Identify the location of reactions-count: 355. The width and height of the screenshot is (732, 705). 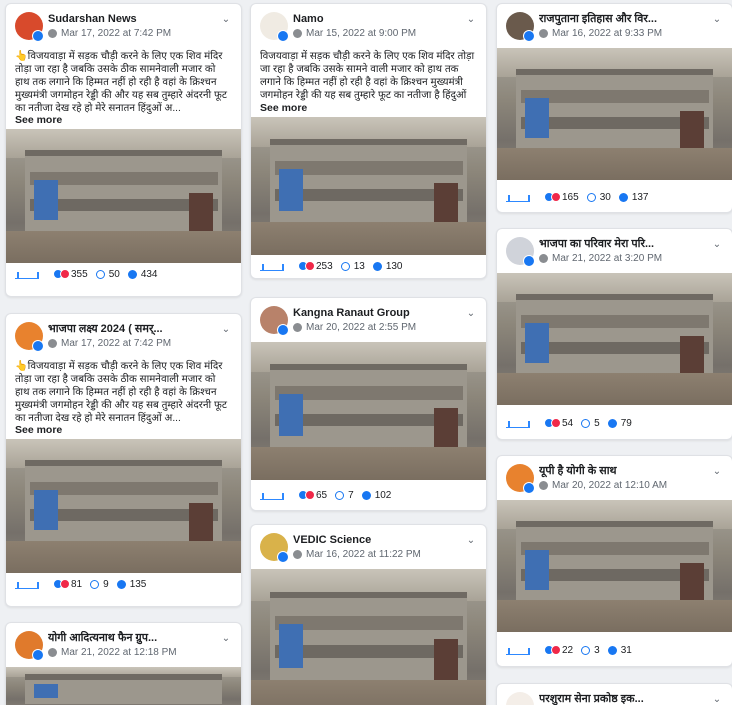
(70, 274).